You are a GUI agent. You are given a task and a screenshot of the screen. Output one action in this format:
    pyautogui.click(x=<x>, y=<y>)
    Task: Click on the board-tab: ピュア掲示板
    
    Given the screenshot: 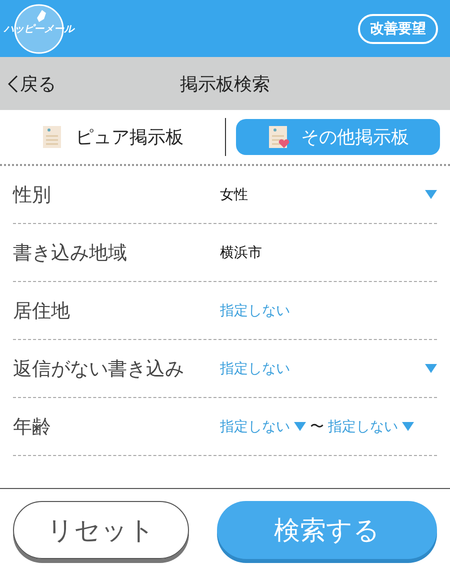 What is the action you would take?
    pyautogui.click(x=112, y=137)
    